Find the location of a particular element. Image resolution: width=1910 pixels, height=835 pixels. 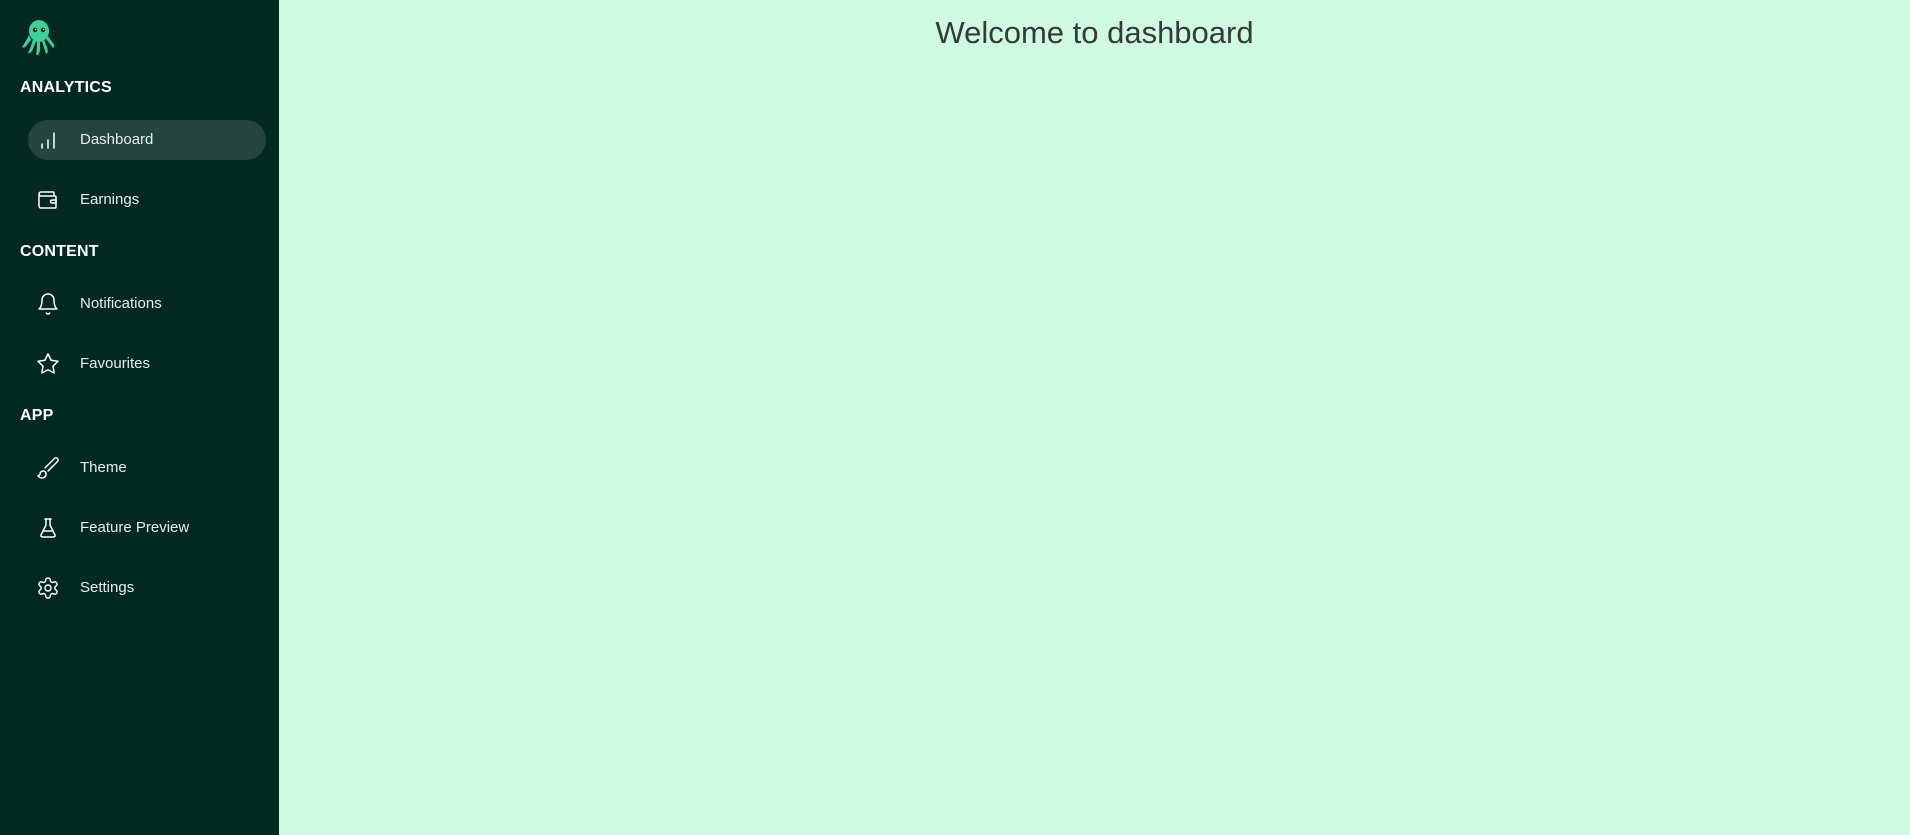

sidebar-item-label: Notifications is located at coordinates (121, 303).